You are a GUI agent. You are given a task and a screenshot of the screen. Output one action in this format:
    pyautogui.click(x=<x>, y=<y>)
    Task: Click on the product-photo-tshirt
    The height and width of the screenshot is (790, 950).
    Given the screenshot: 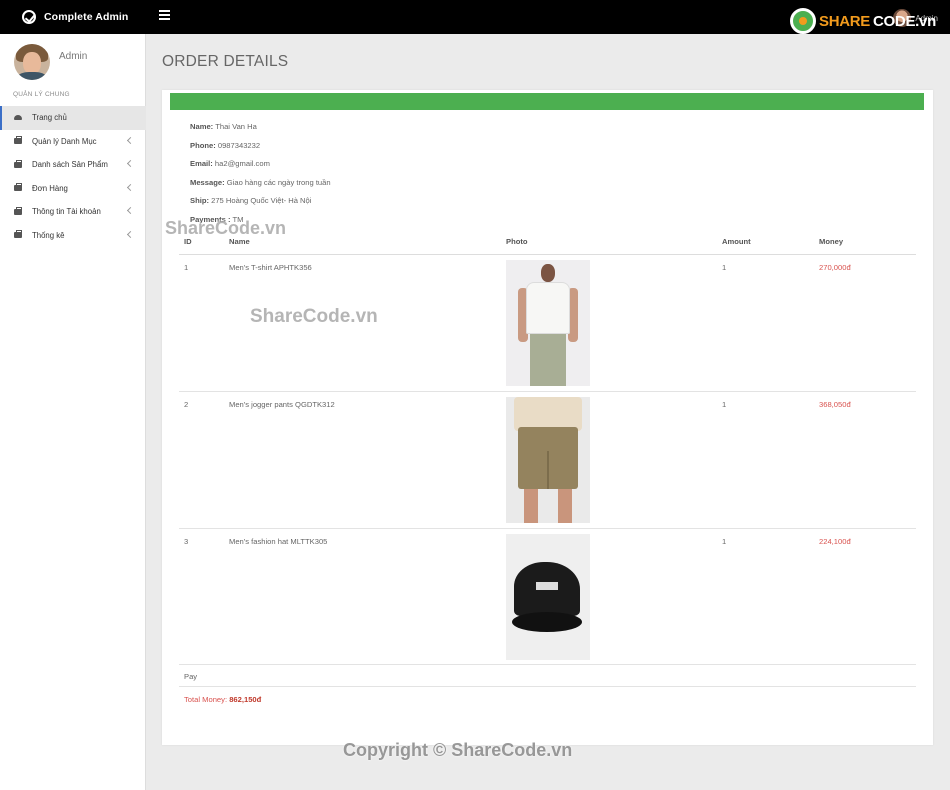 What is the action you would take?
    pyautogui.click(x=548, y=323)
    